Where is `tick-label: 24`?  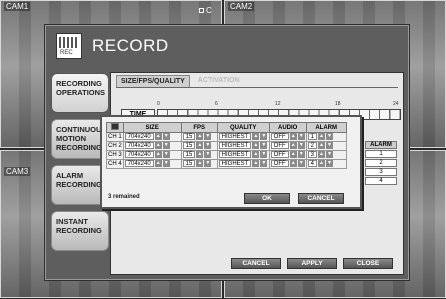
tick-label: 24 is located at coordinates (396, 104).